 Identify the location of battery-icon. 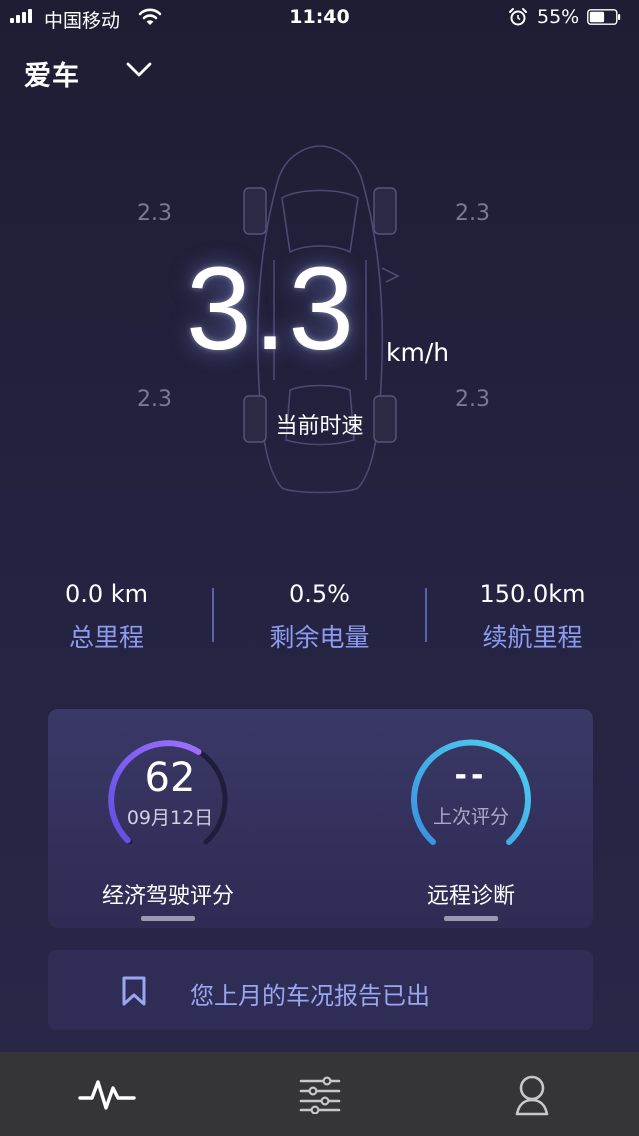
(604, 17).